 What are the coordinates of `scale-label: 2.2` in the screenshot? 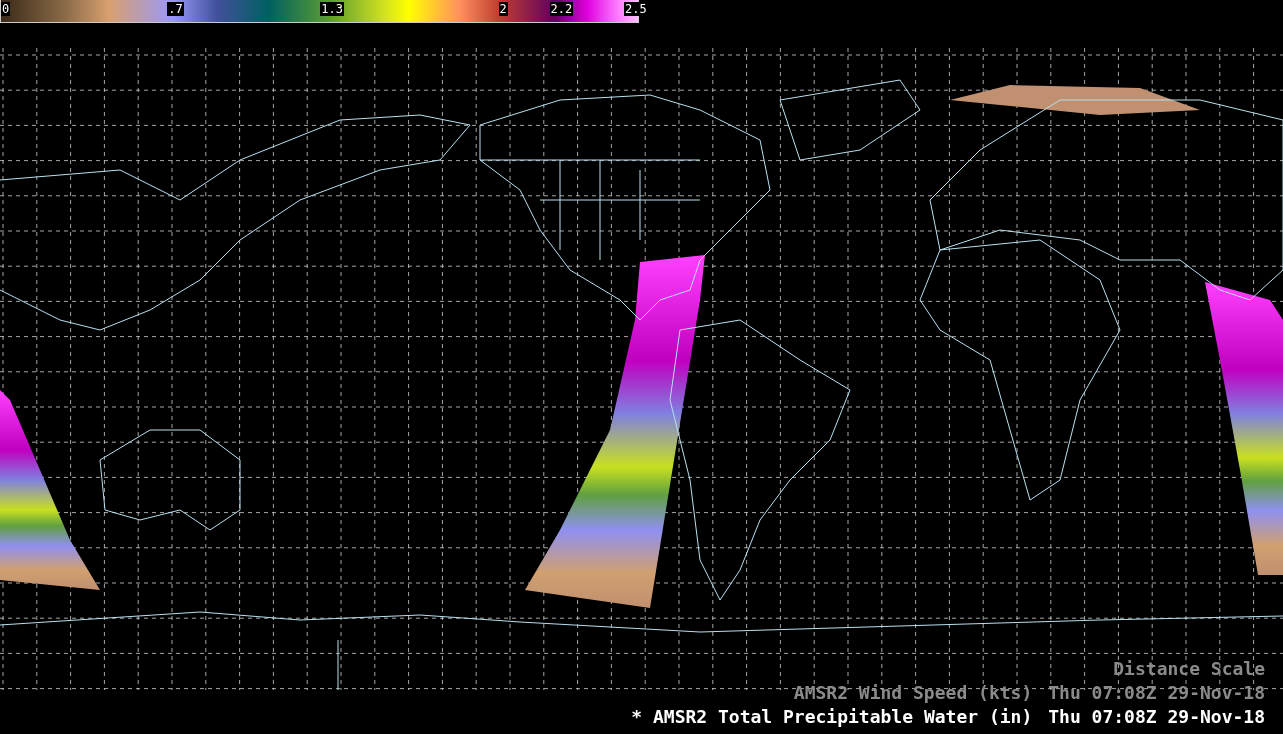 It's located at (561, 9).